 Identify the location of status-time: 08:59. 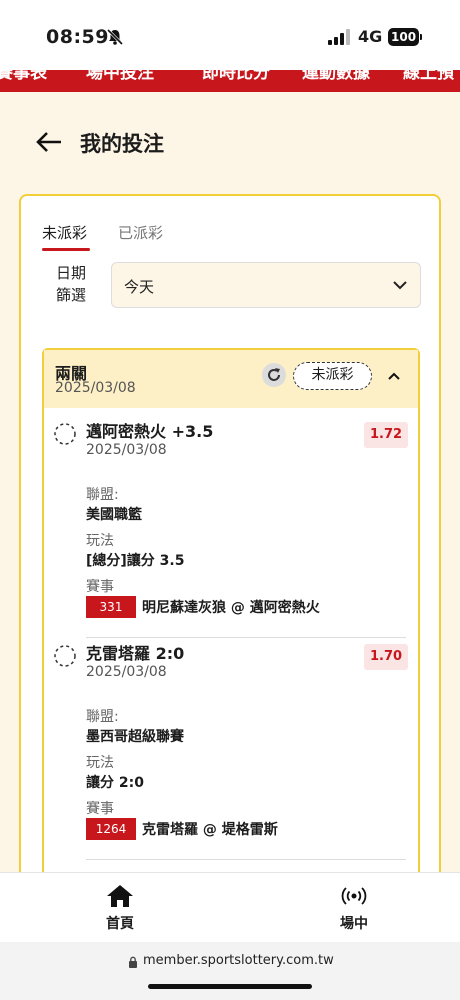
(77, 37).